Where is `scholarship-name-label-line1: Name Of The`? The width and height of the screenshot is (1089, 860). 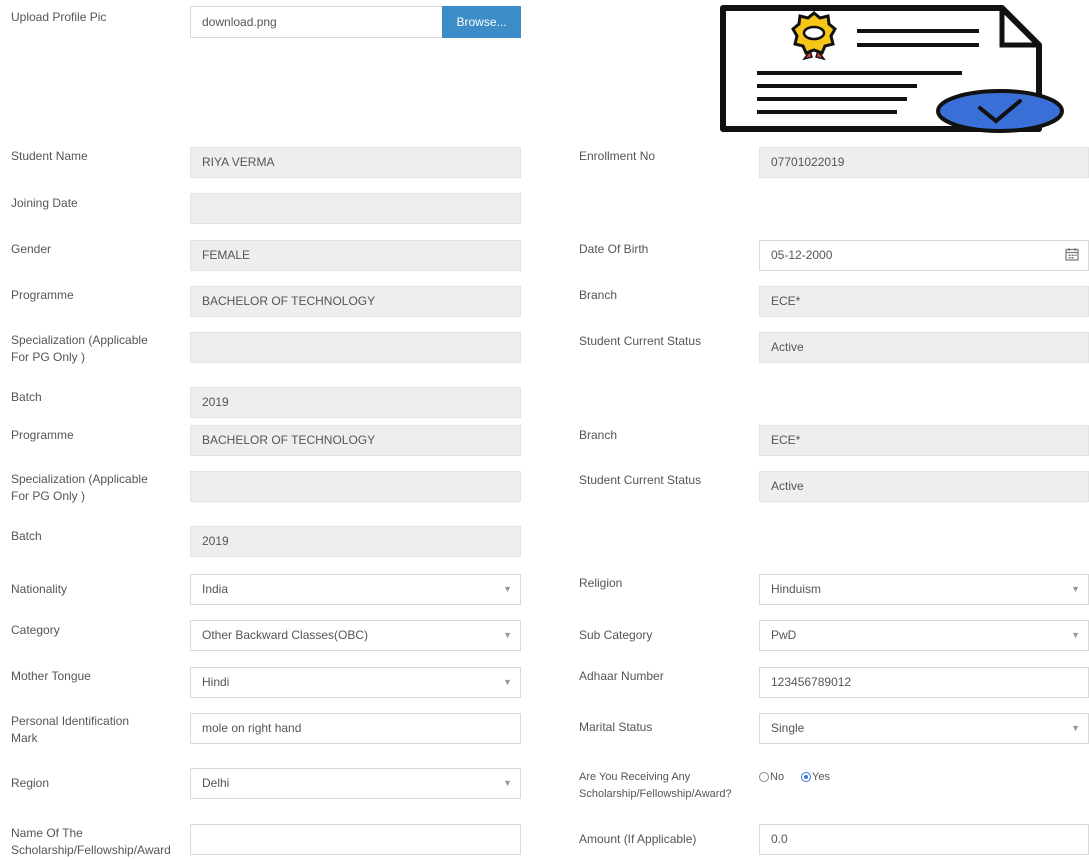 scholarship-name-label-line1: Name Of The is located at coordinates (47, 833).